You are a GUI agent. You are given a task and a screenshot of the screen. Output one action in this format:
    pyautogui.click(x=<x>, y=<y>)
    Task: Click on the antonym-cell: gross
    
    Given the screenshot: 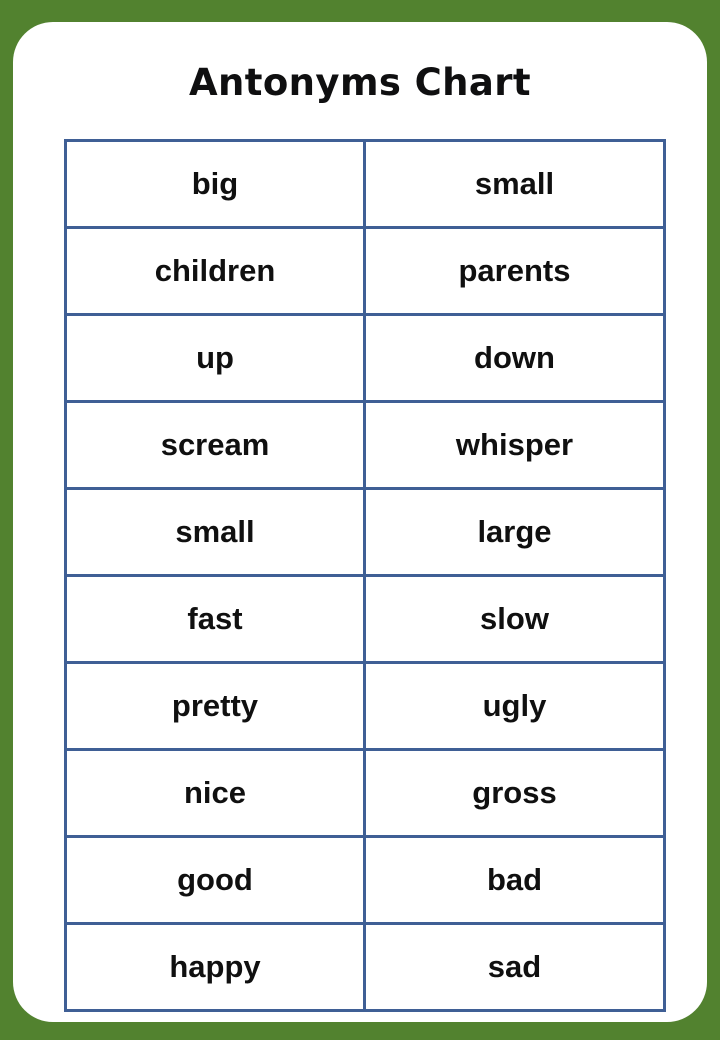 What is the action you would take?
    pyautogui.click(x=514, y=793)
    